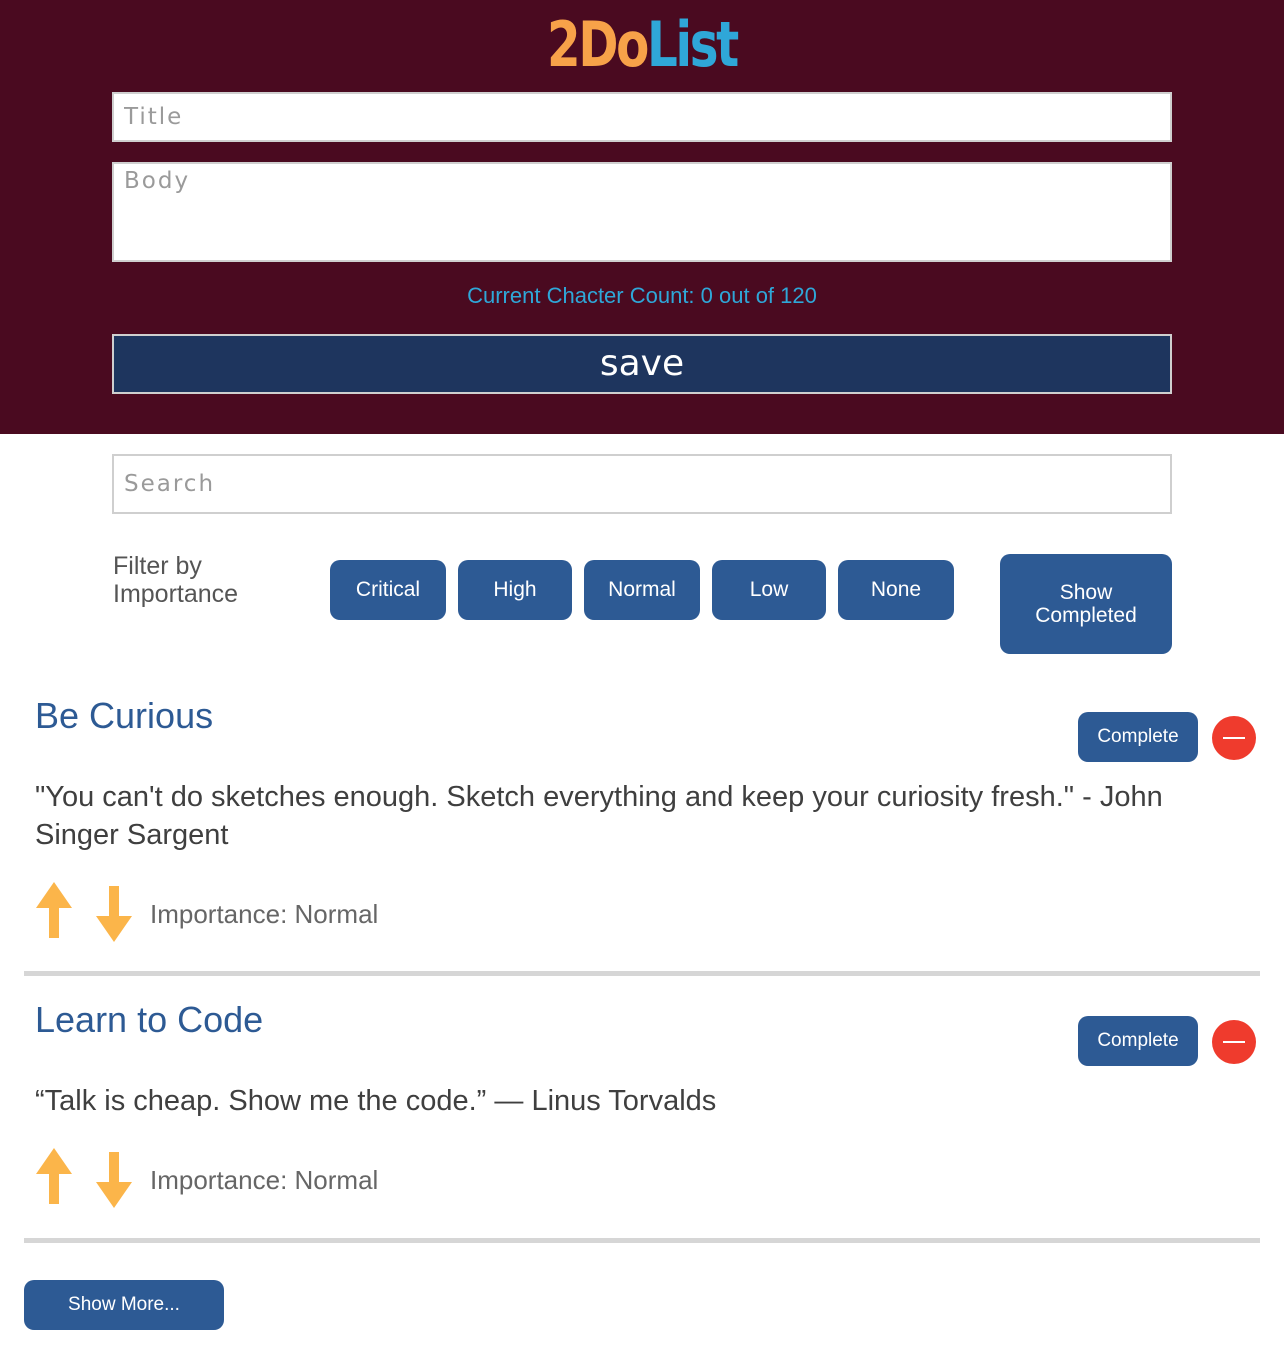 The width and height of the screenshot is (1284, 1356). Describe the element at coordinates (642, 295) in the screenshot. I see `character-count: Current Chacter Count: 0 out of 120` at that location.